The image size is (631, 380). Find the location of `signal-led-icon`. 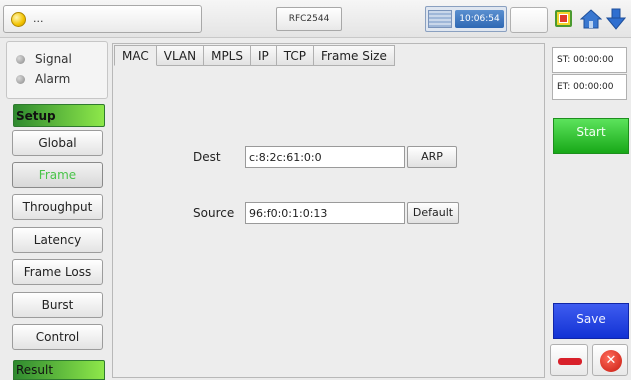

signal-led-icon is located at coordinates (20, 59).